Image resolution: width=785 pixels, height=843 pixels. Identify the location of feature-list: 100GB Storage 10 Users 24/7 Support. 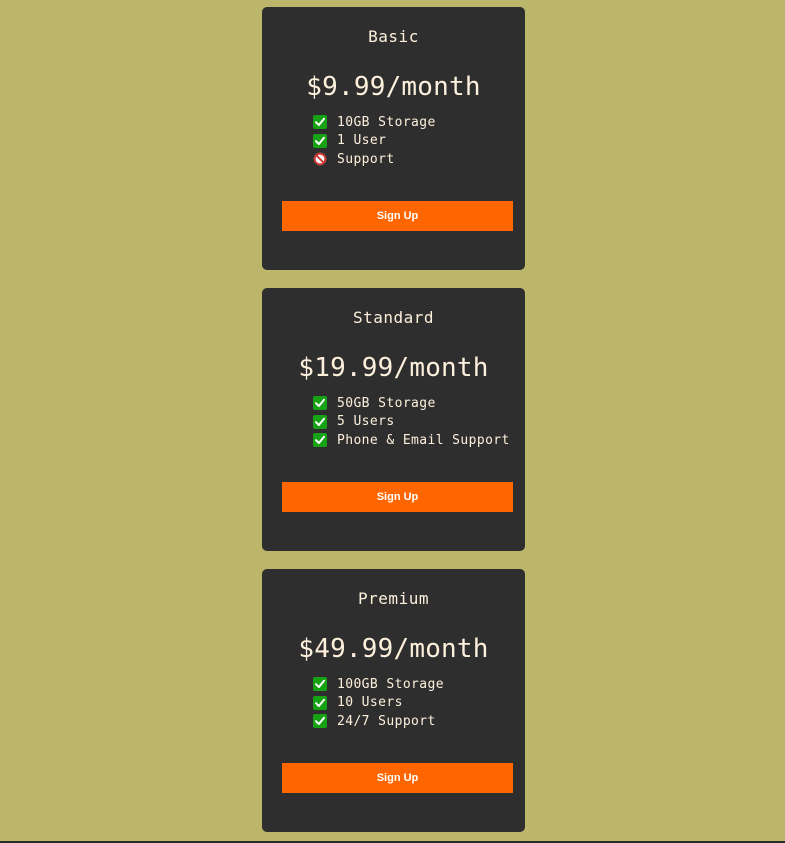
(419, 703).